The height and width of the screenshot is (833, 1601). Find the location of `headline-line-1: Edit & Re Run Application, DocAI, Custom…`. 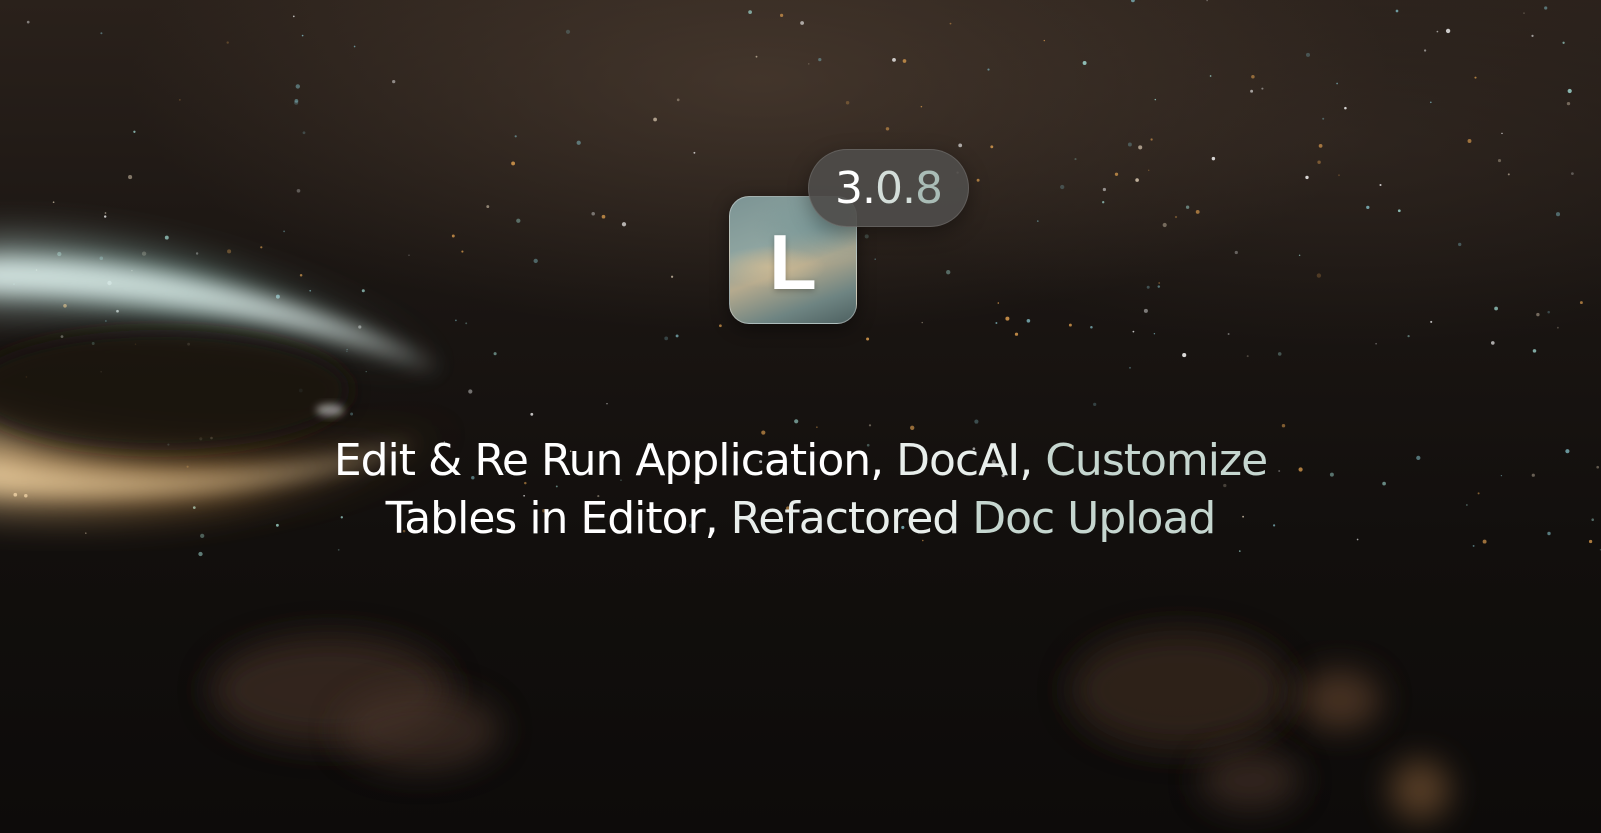

headline-line-1: Edit & Re Run Application, DocAI, Custom… is located at coordinates (800, 461).